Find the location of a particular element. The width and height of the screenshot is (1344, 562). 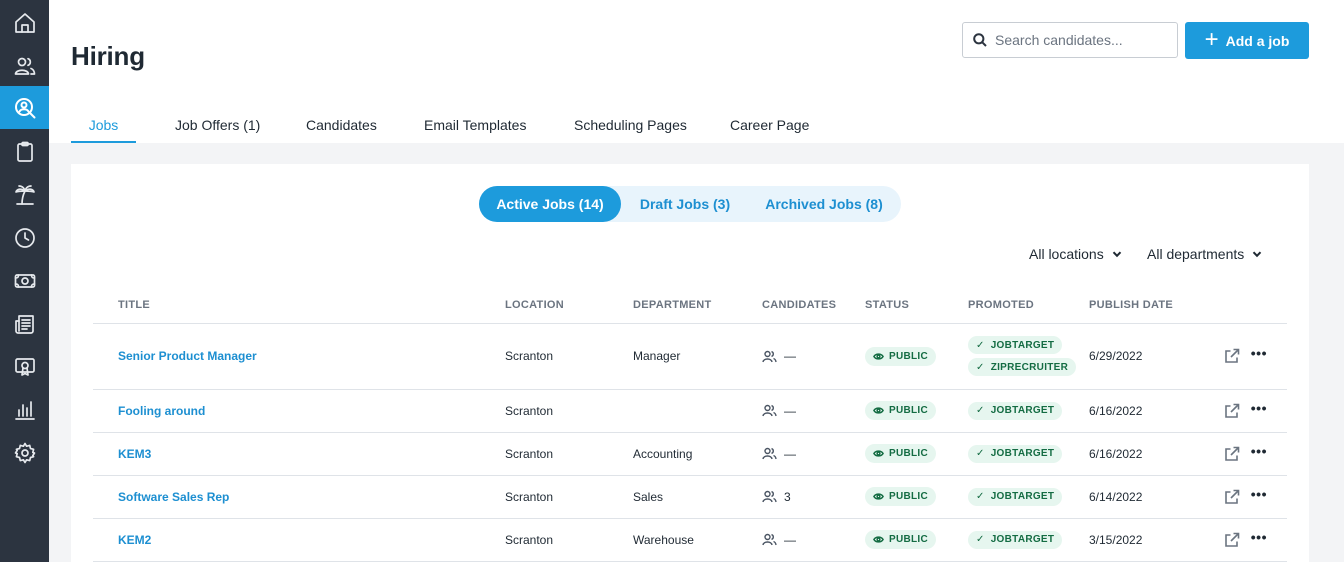

sidebar-item-payroll is located at coordinates (24, 280).